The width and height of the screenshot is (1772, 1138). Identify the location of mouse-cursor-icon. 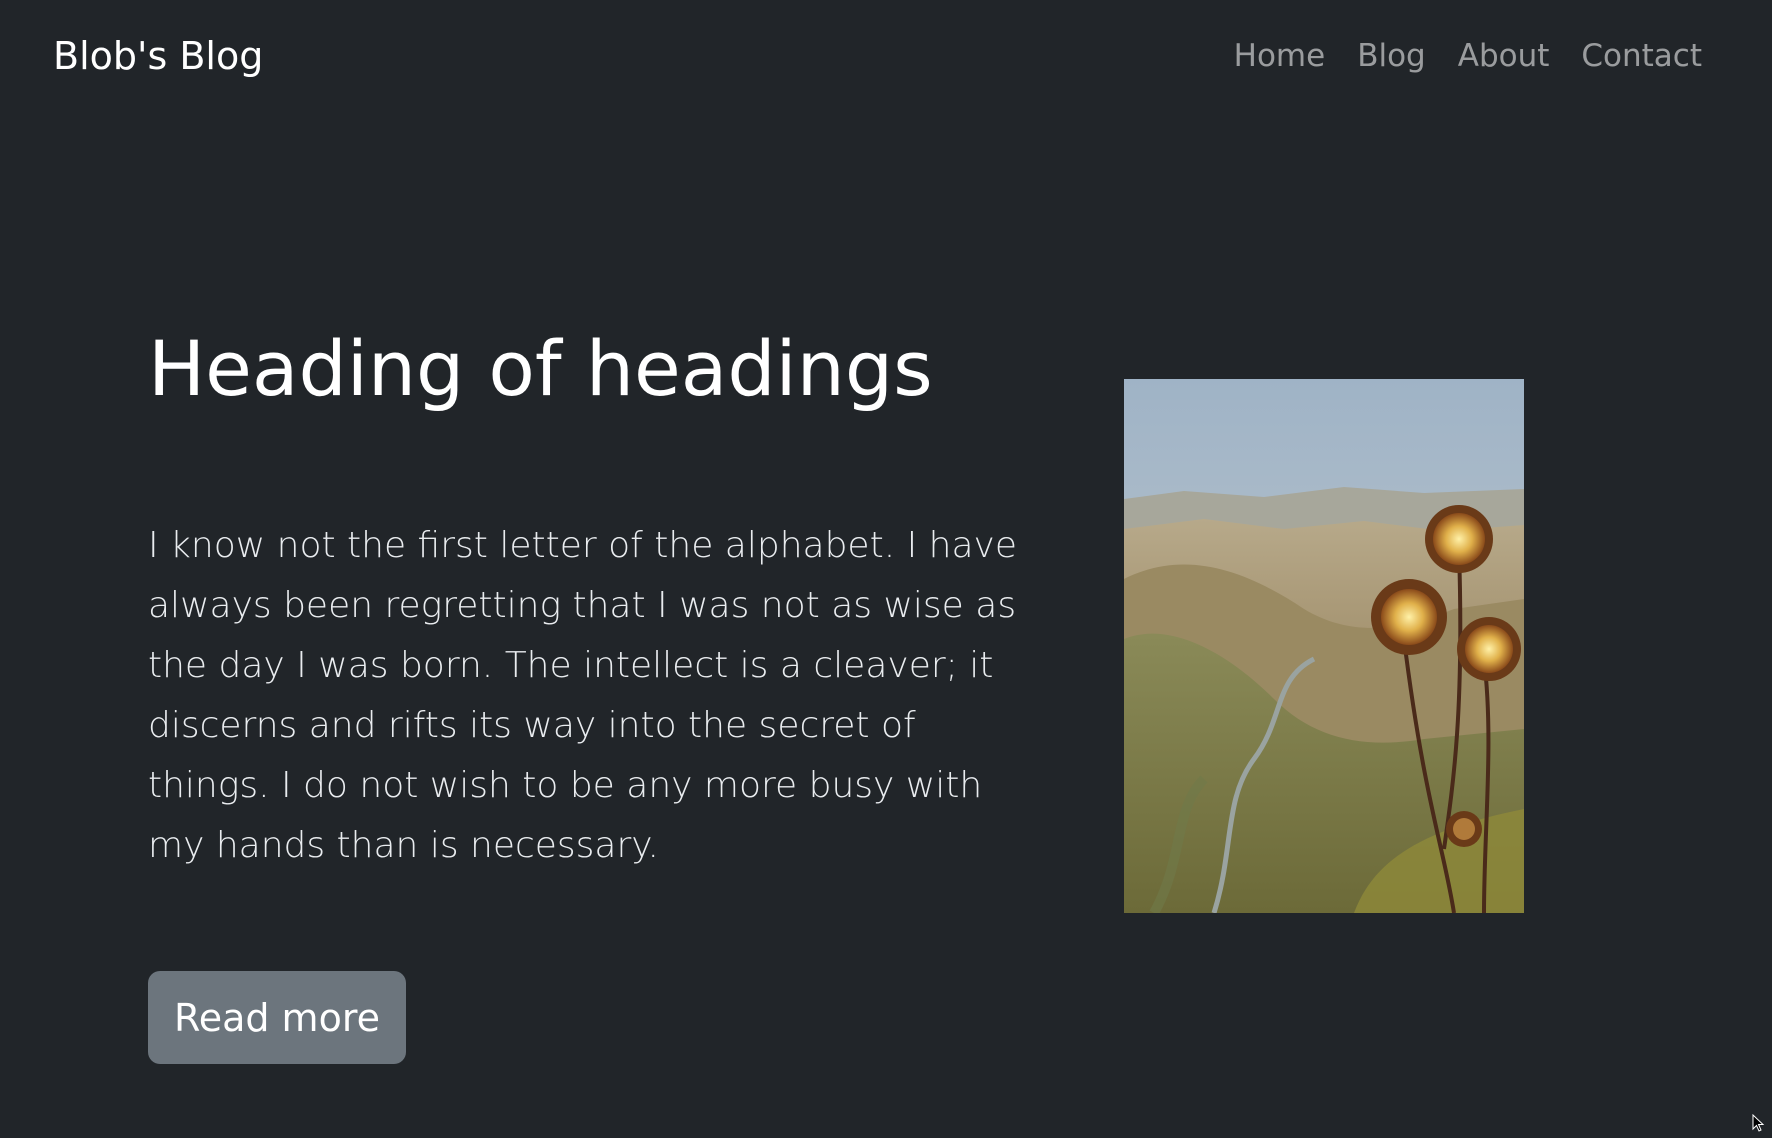
(1758, 1123).